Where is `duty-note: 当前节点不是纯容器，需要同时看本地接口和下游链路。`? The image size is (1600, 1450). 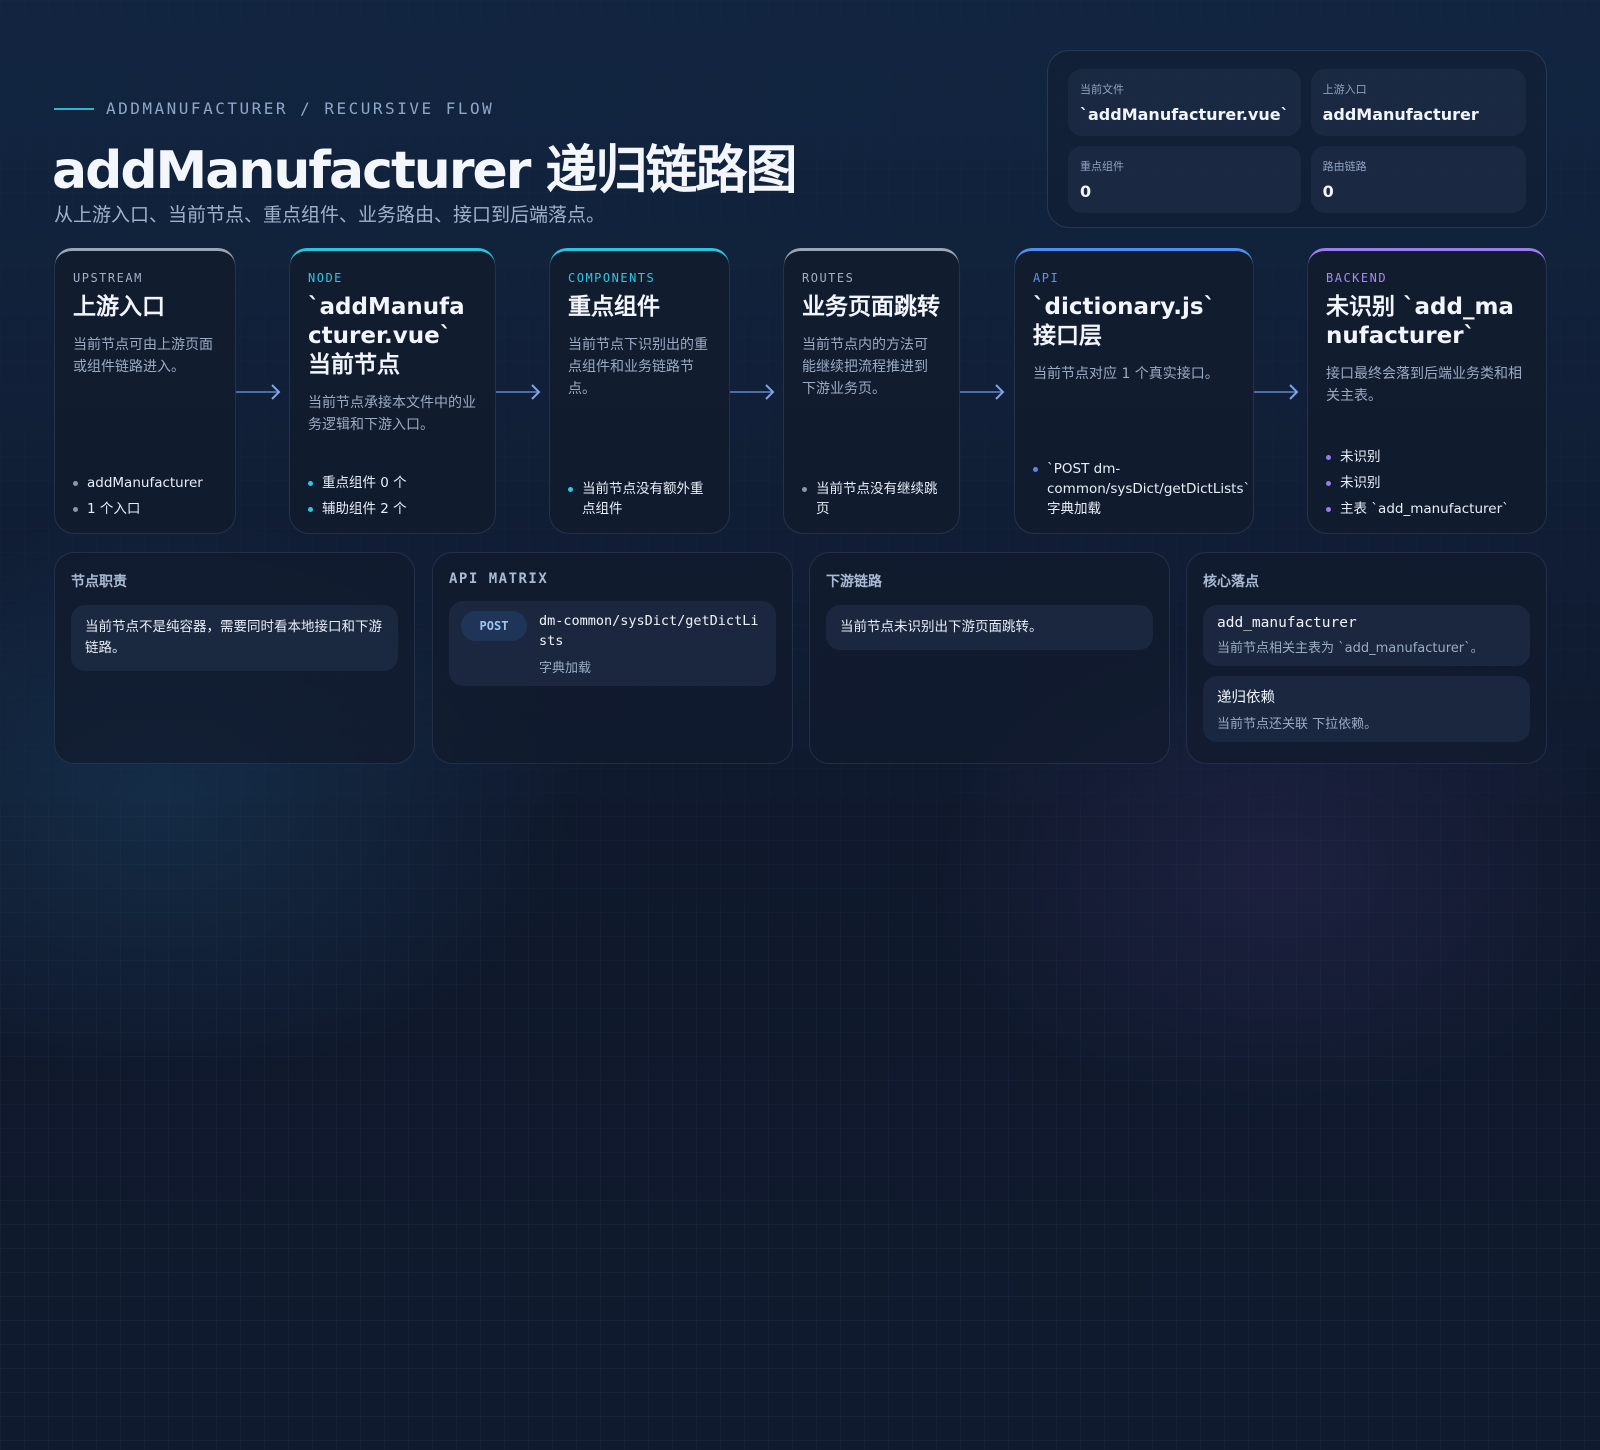
duty-note: 当前节点不是纯容器，需要同时看本地接口和下游链路。 is located at coordinates (234, 638).